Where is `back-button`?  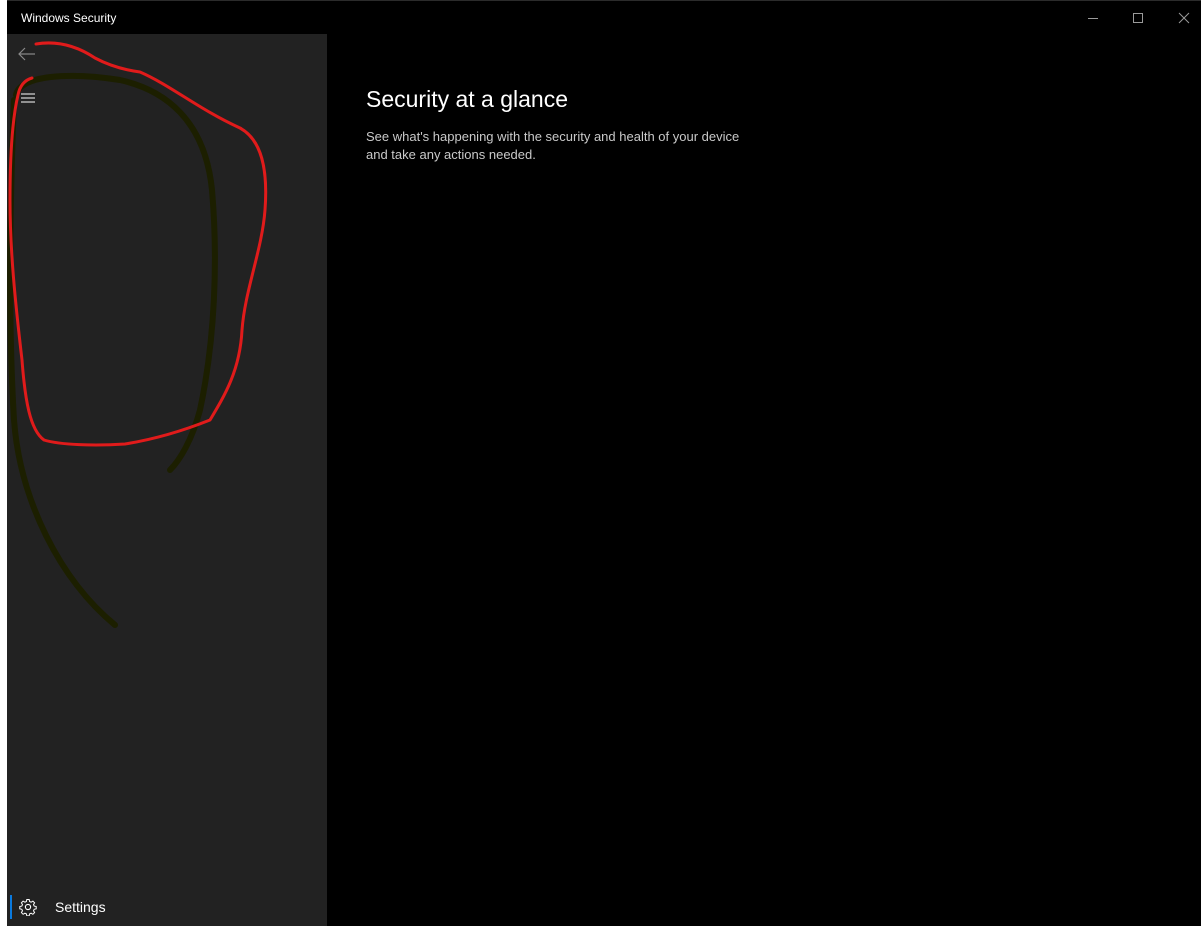 back-button is located at coordinates (27, 54).